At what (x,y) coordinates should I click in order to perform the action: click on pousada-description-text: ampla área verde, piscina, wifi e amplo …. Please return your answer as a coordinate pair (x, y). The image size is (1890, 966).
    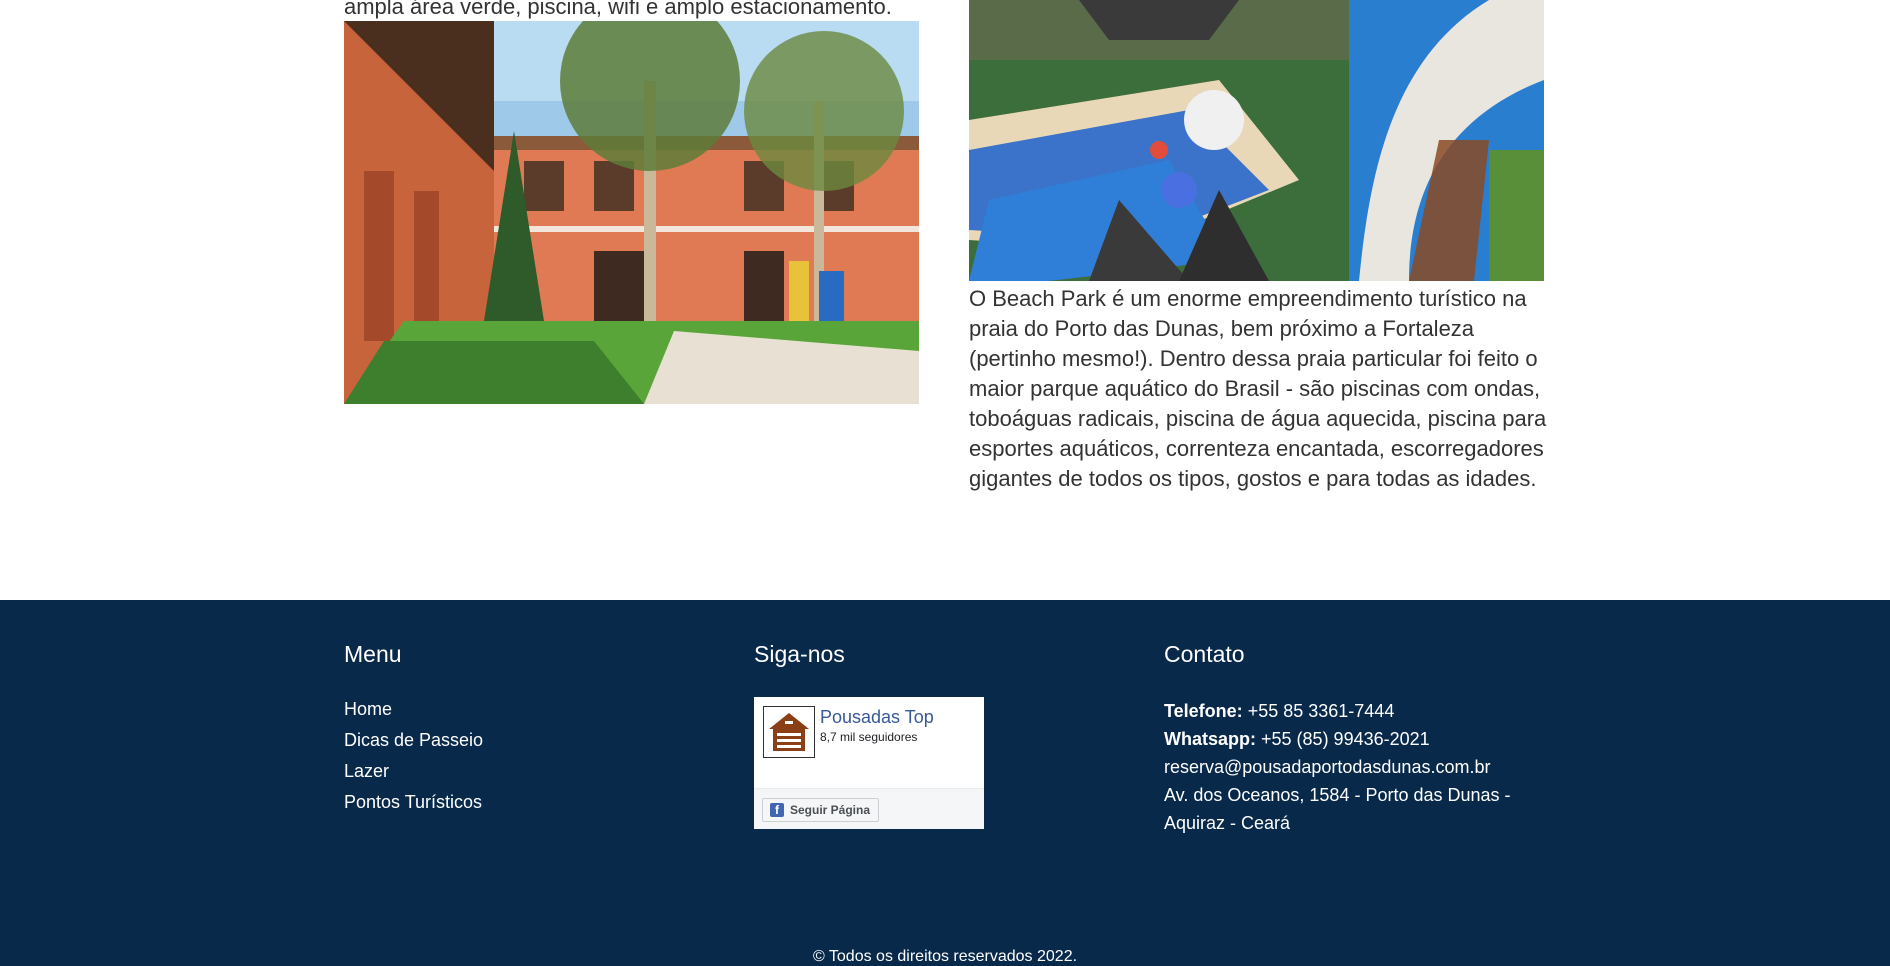
    Looking at the image, I should click on (618, 9).